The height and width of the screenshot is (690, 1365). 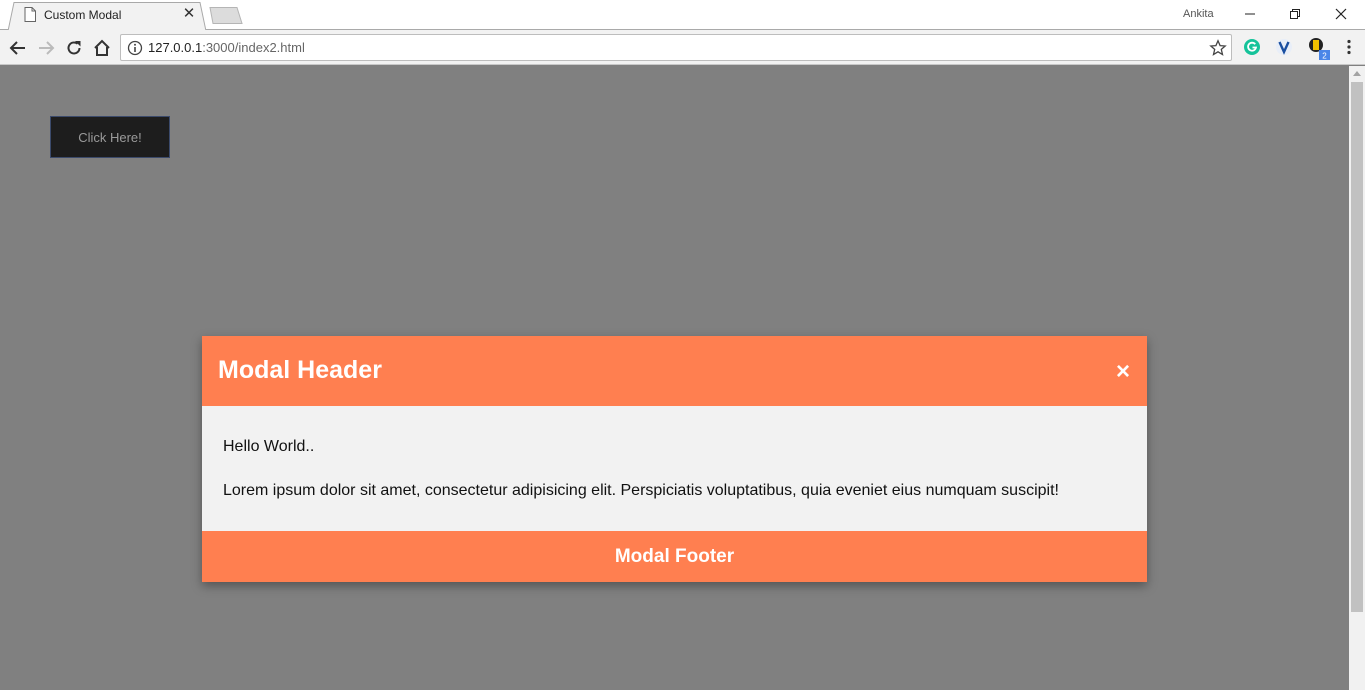 What do you see at coordinates (226, 47) in the screenshot?
I see `url-text: 127.0.0.1:3000/index2.html` at bounding box center [226, 47].